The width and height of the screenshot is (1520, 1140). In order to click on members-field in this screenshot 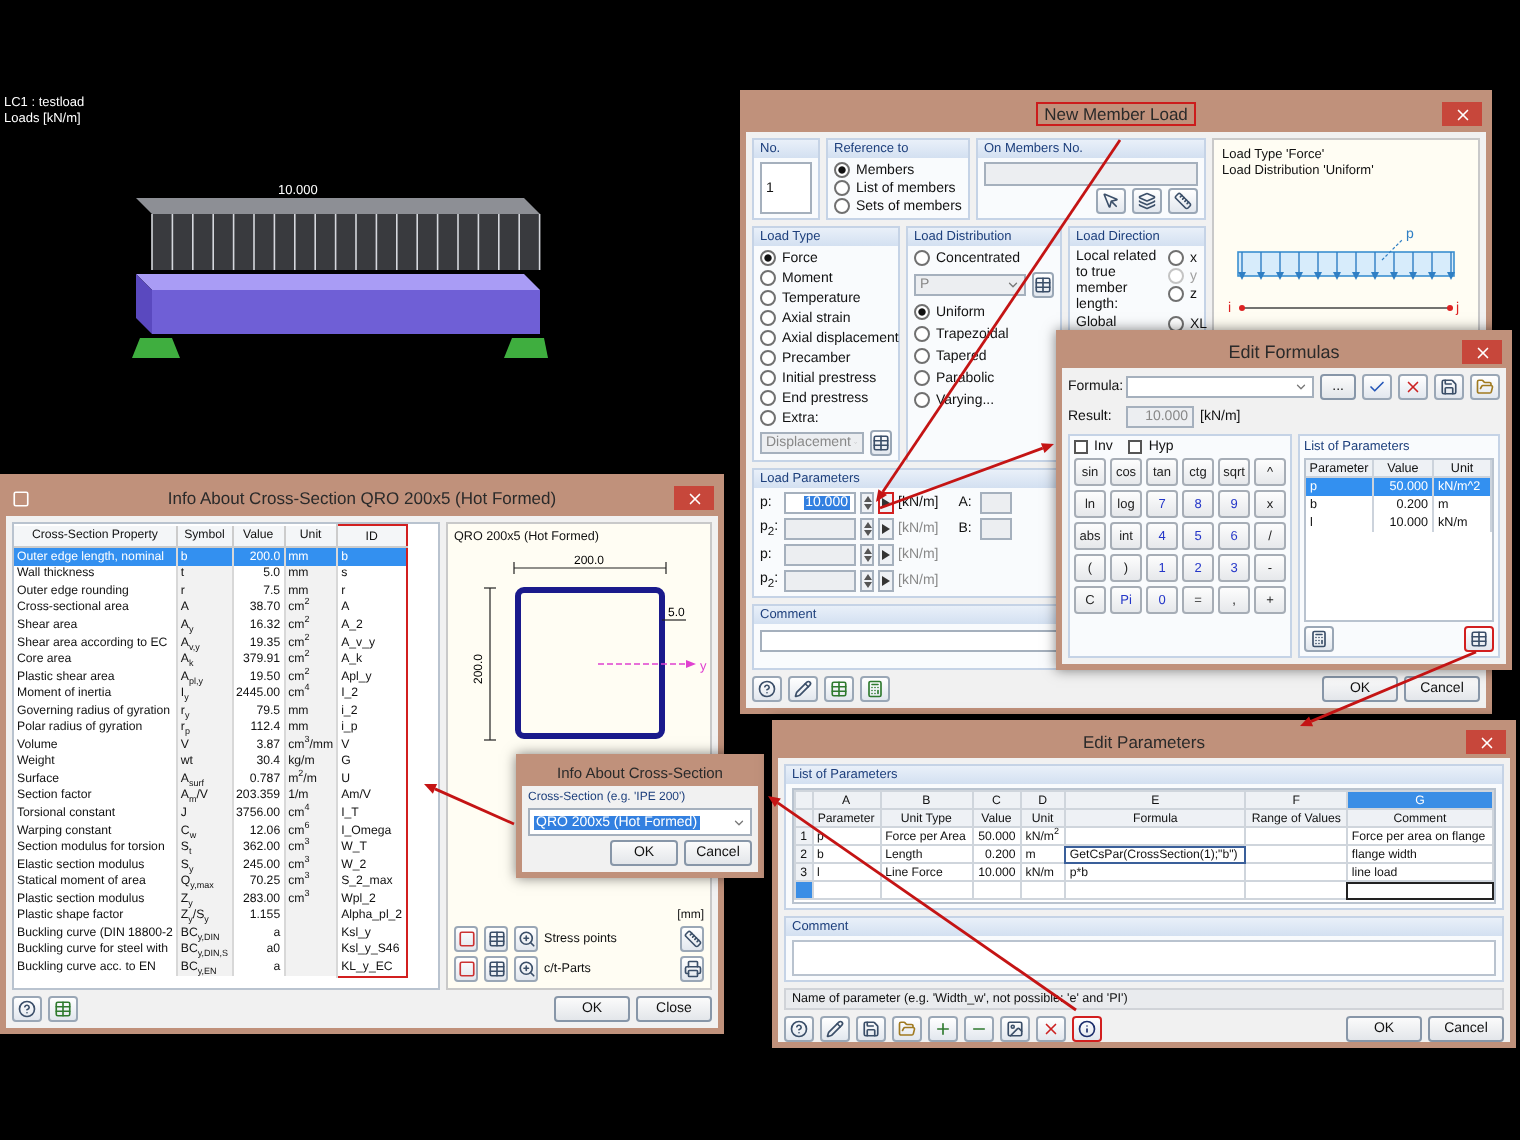, I will do `click(1091, 174)`.